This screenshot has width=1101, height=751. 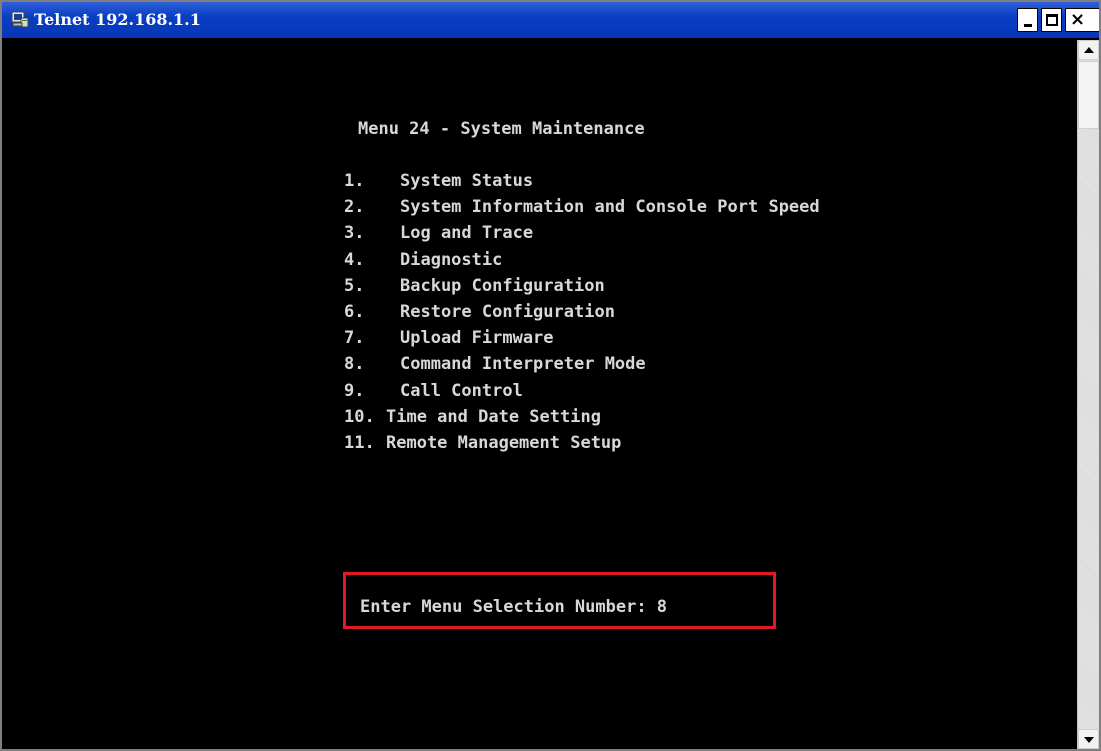 I want to click on close-icon: ×, so click(x=1078, y=19).